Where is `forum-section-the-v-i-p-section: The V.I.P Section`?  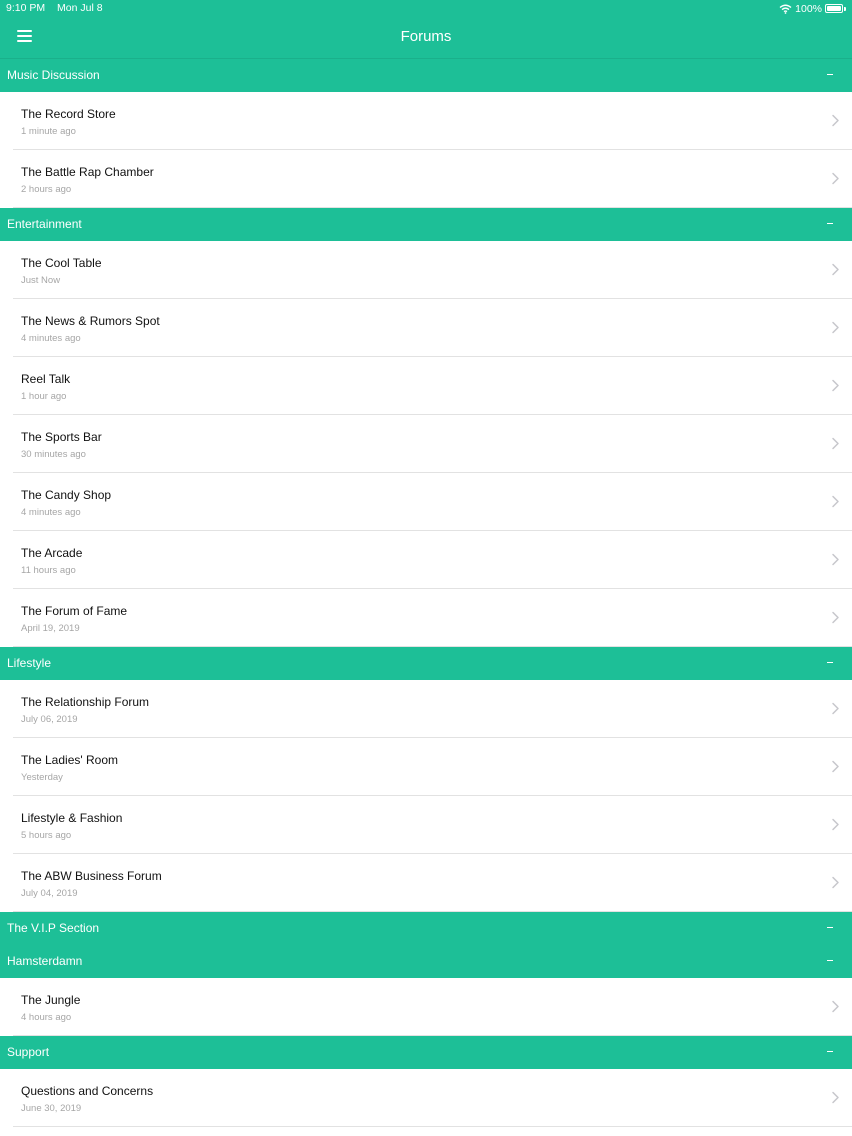
forum-section-the-v-i-p-section: The V.I.P Section is located at coordinates (426, 928).